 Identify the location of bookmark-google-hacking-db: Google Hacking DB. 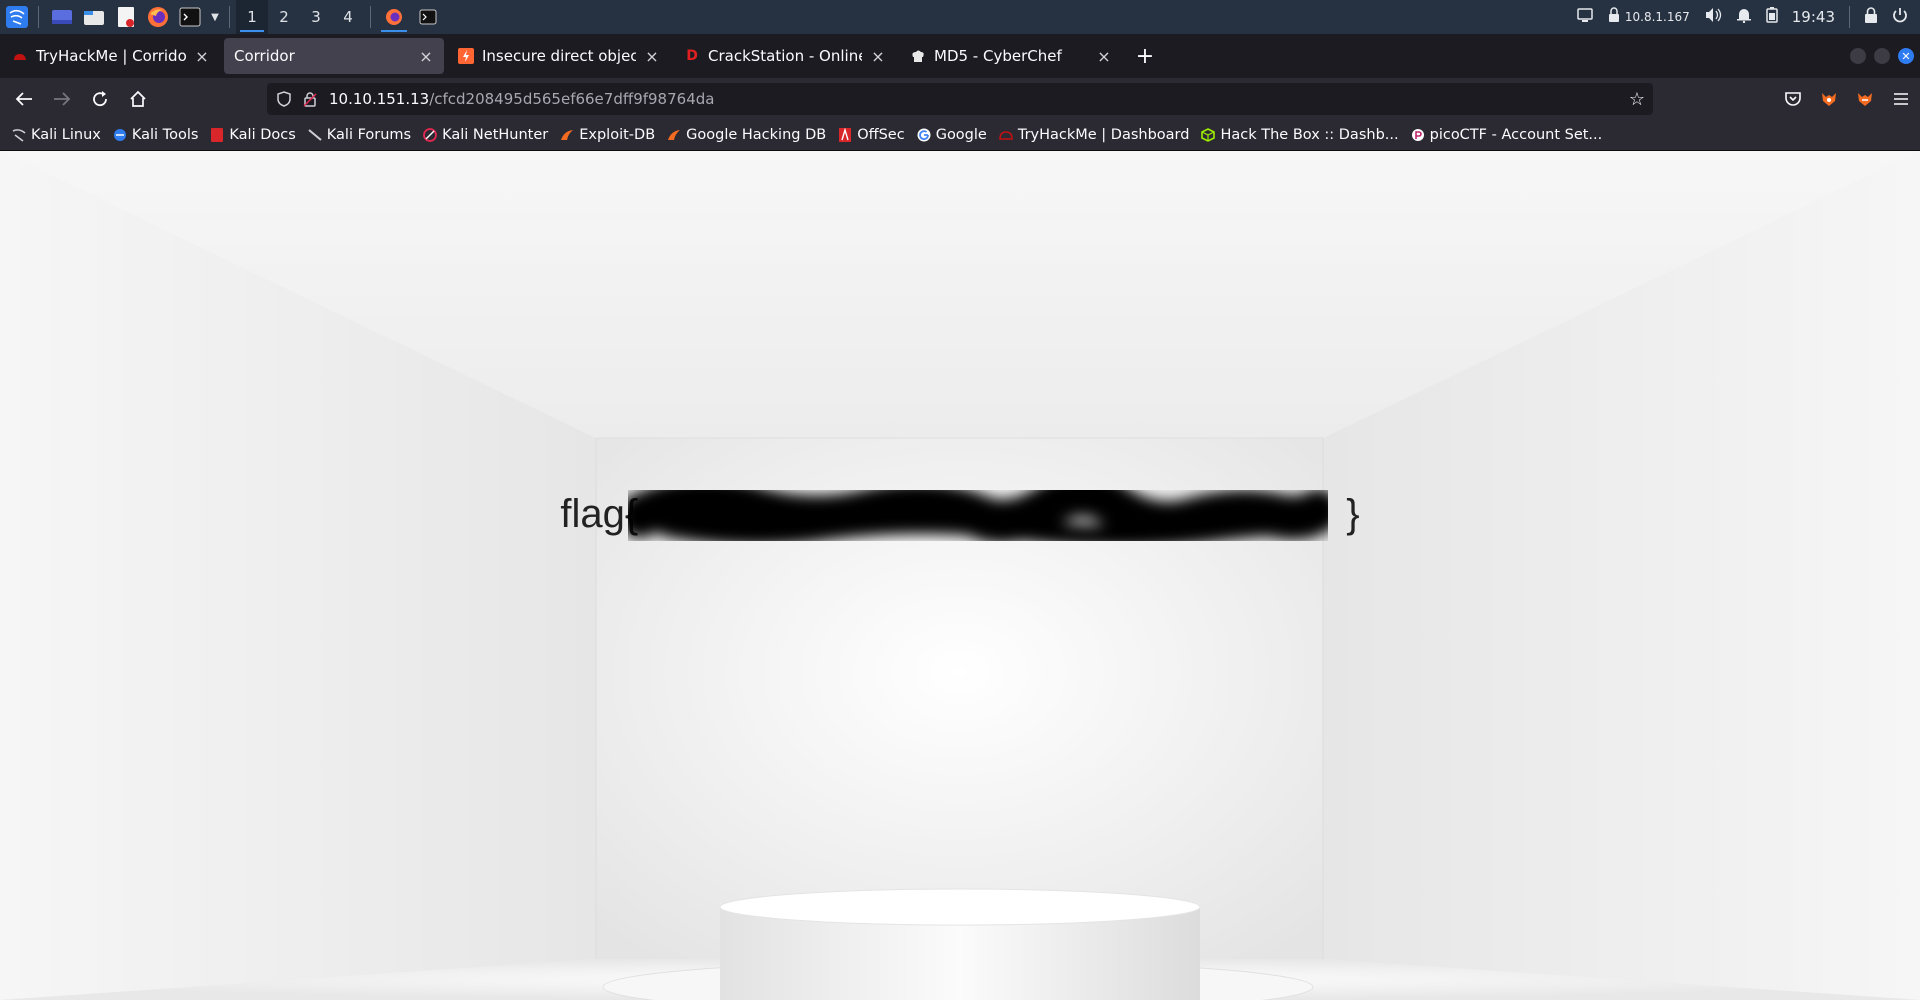
(746, 135).